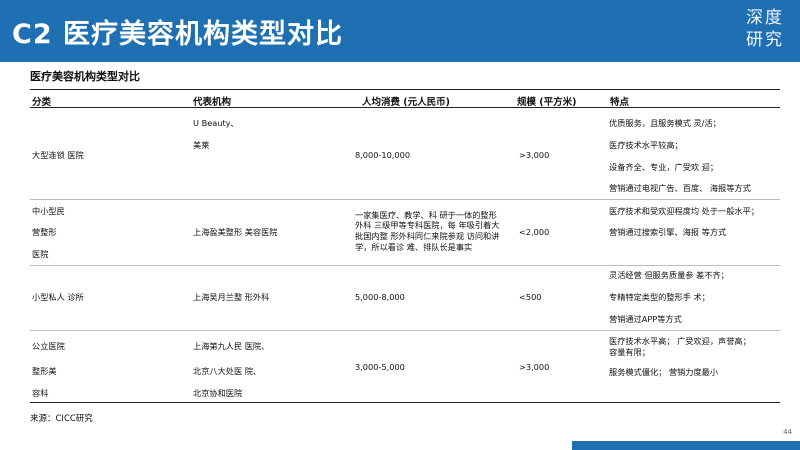 The image size is (800, 450). Describe the element at coordinates (231, 346) in the screenshot. I see `row-institution: 上海第九人民 医院、` at that location.